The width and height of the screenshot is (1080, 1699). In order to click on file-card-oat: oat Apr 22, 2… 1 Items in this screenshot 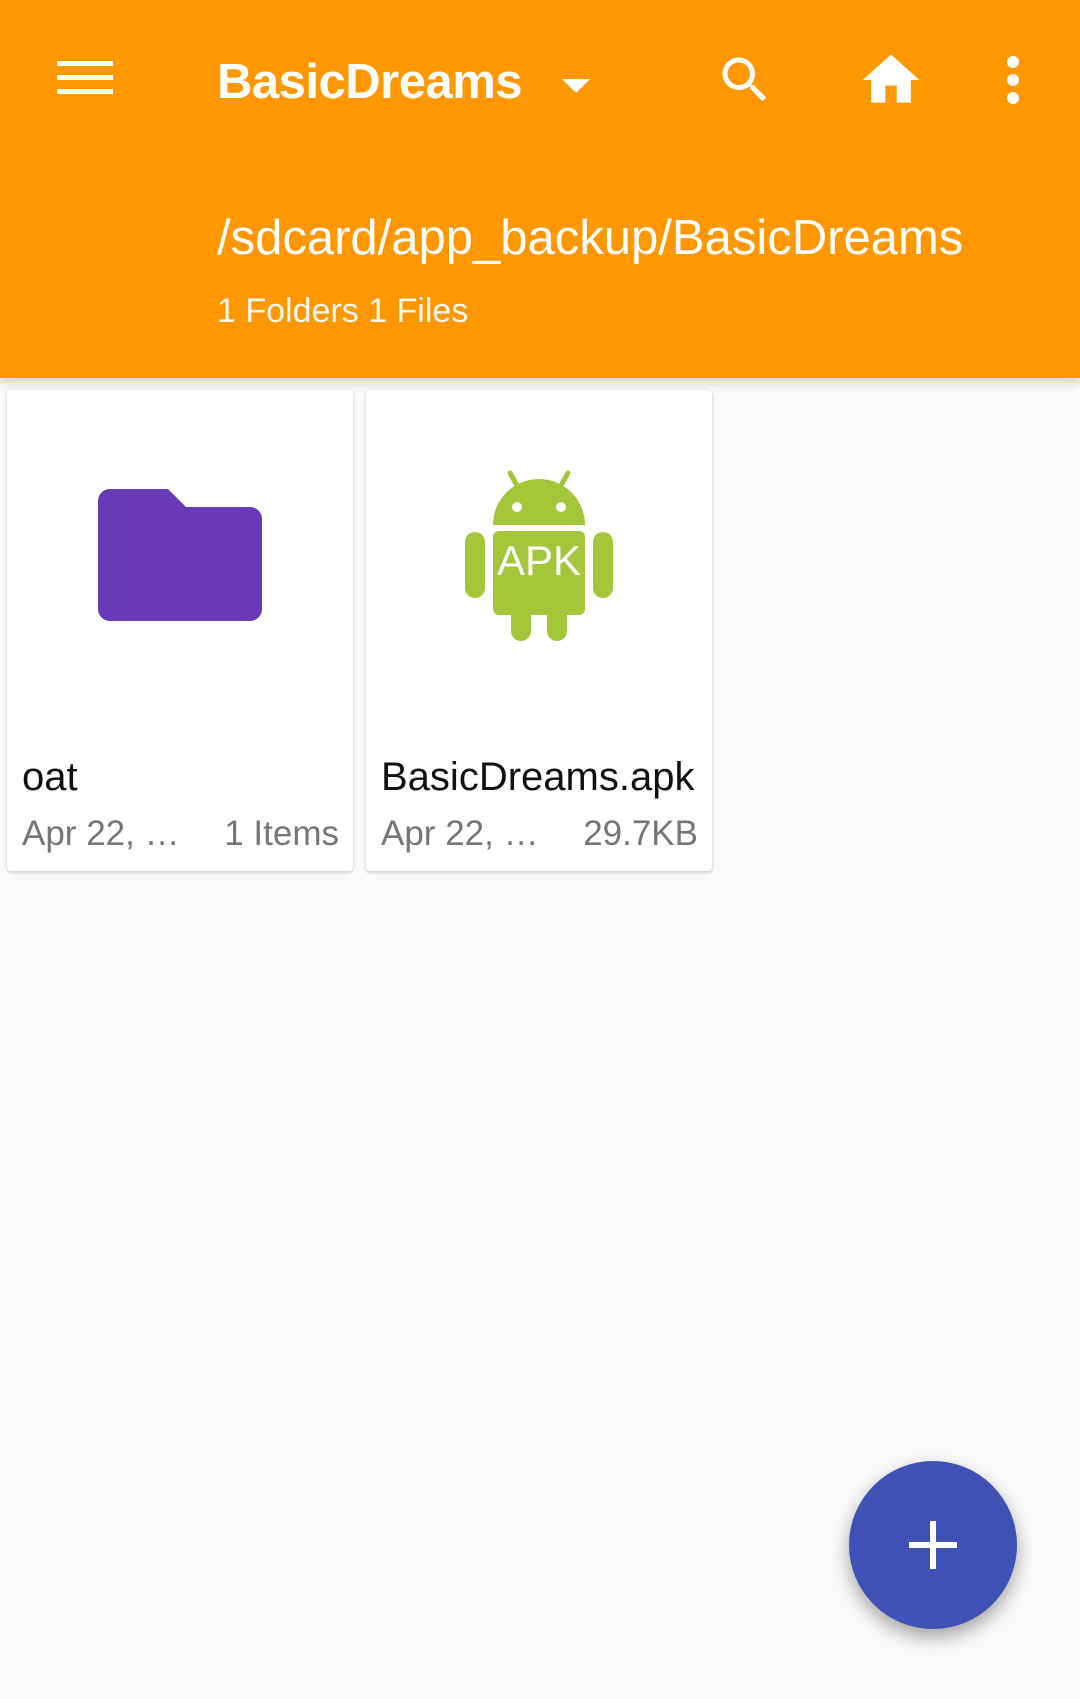, I will do `click(180, 630)`.